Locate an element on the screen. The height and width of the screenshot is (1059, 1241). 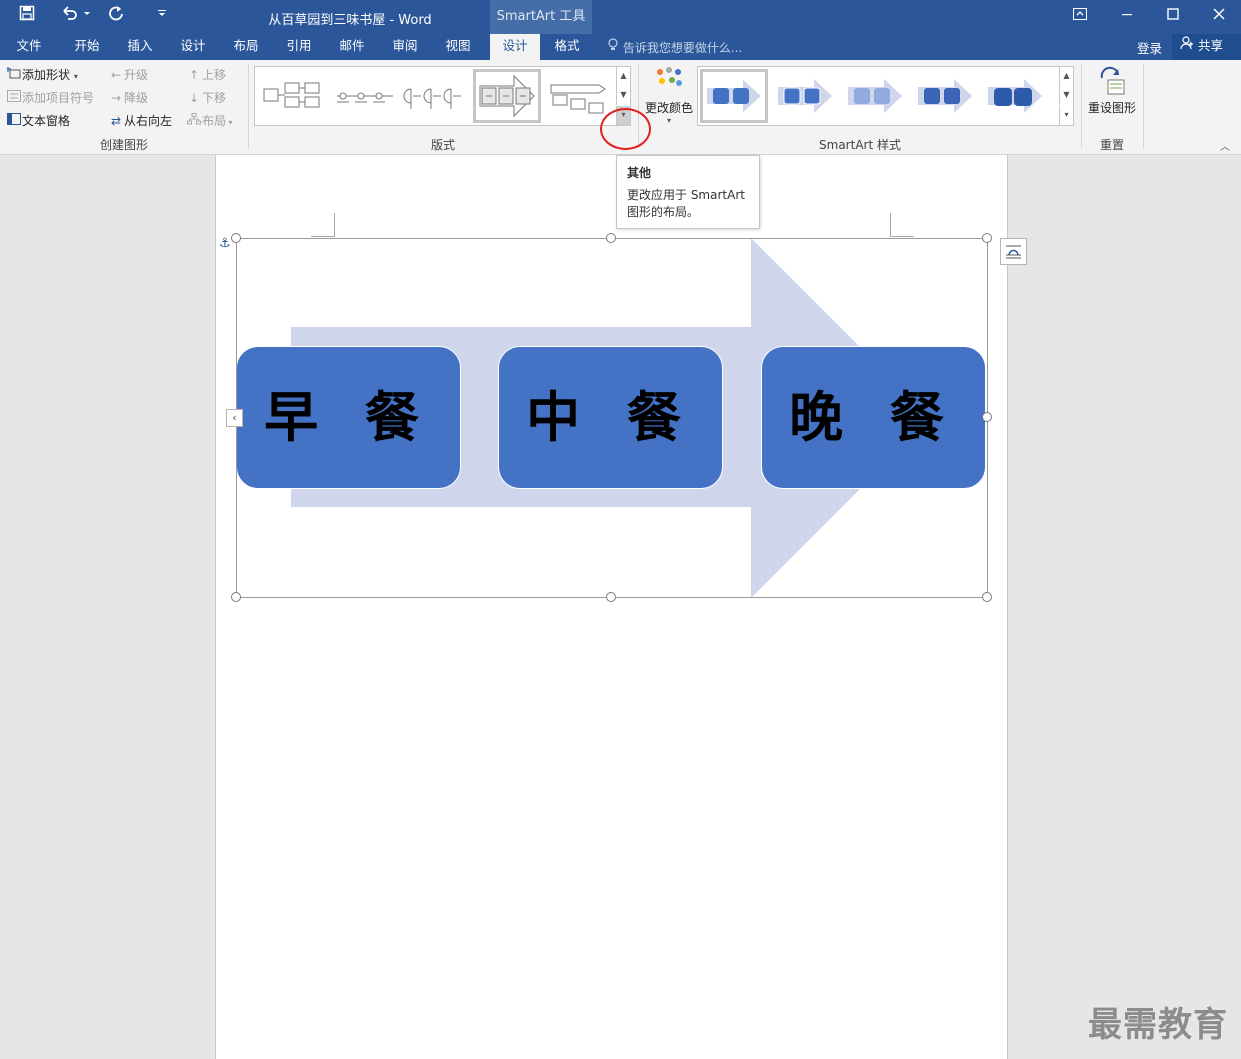
layout-label: 布局 is located at coordinates (214, 121).